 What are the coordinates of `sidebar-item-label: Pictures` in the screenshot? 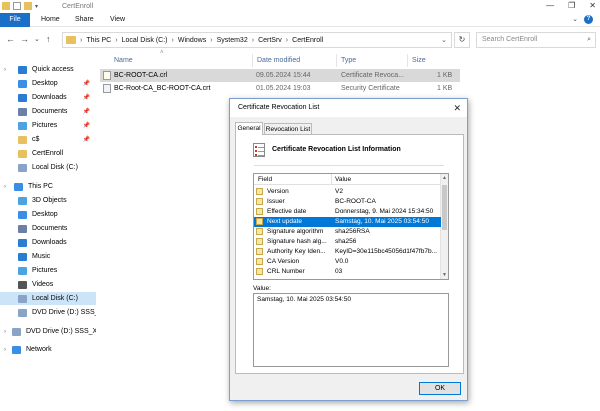 It's located at (45, 125).